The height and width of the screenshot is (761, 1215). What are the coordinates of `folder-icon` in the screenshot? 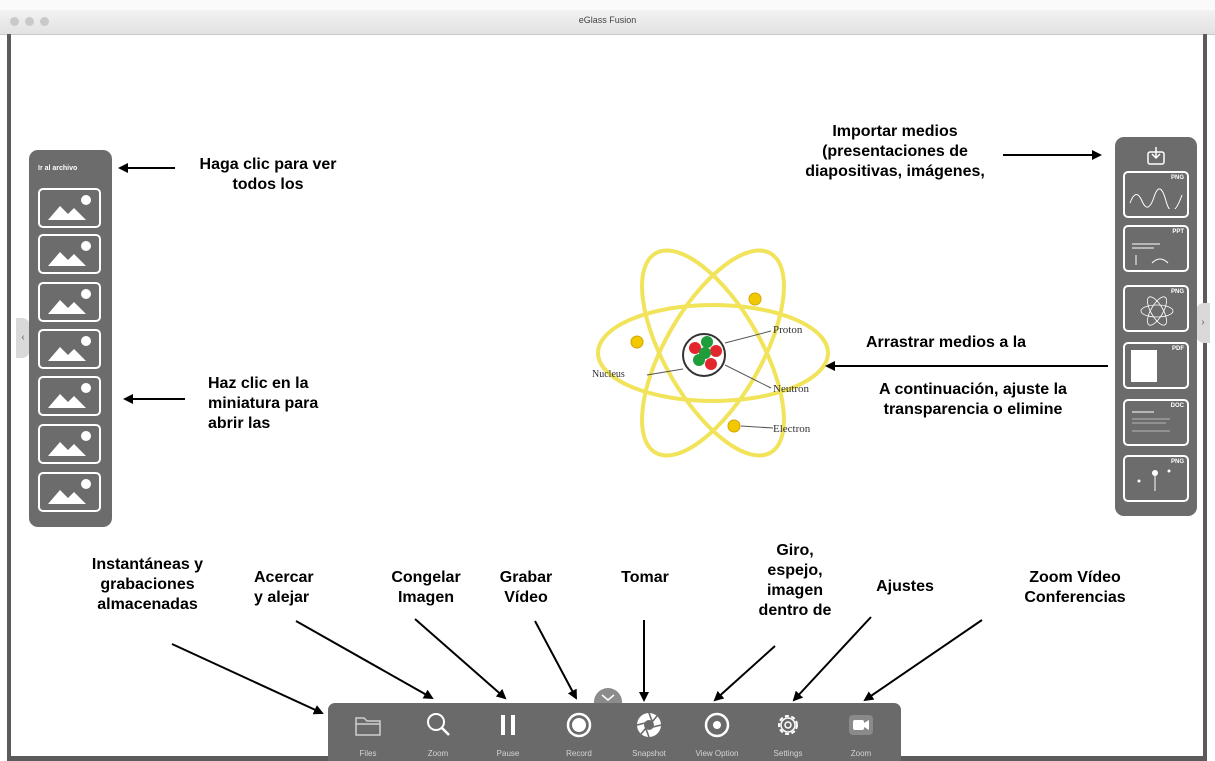 It's located at (368, 726).